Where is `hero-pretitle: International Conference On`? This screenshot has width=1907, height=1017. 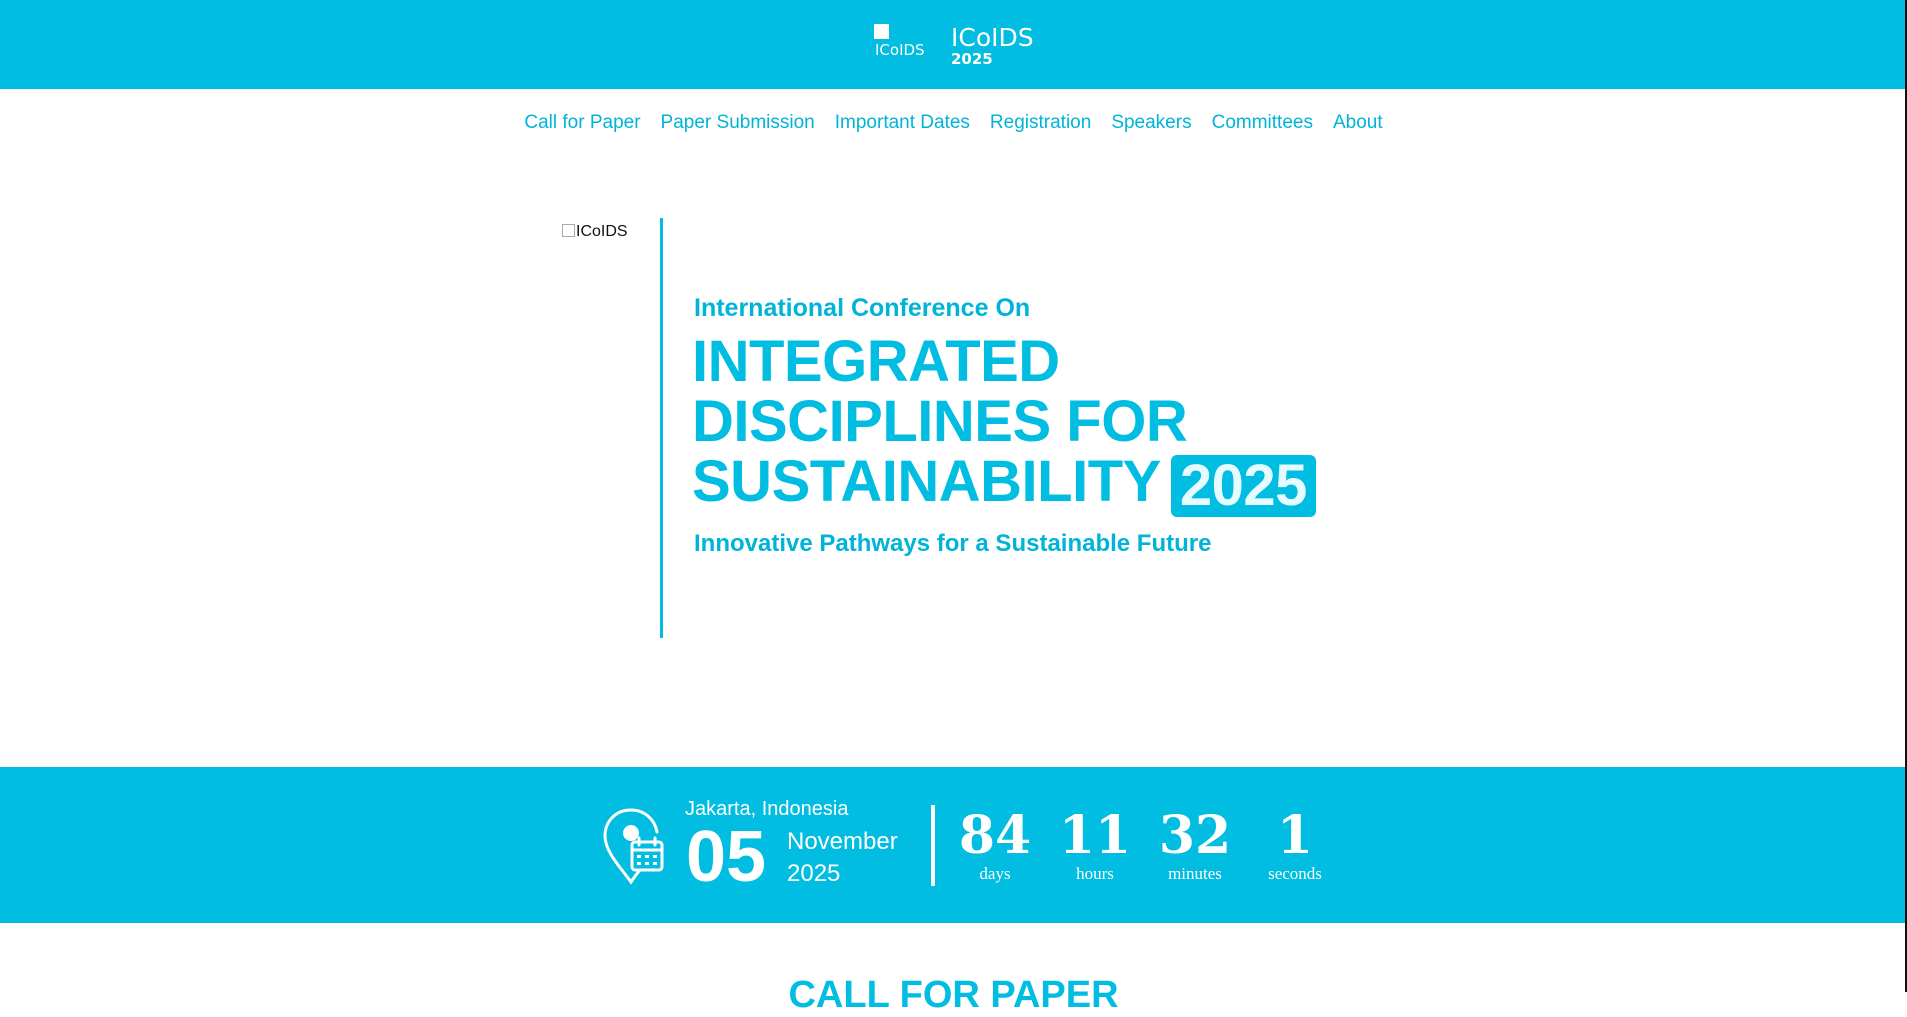 hero-pretitle: International Conference On is located at coordinates (862, 308).